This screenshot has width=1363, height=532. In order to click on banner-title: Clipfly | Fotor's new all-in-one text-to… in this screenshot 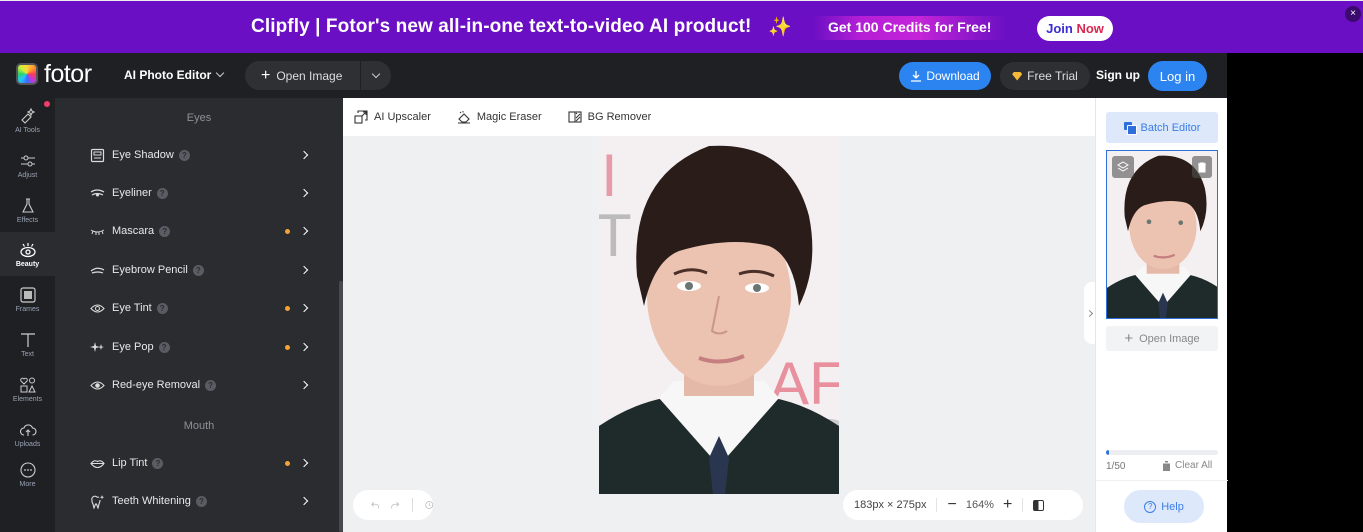, I will do `click(501, 26)`.